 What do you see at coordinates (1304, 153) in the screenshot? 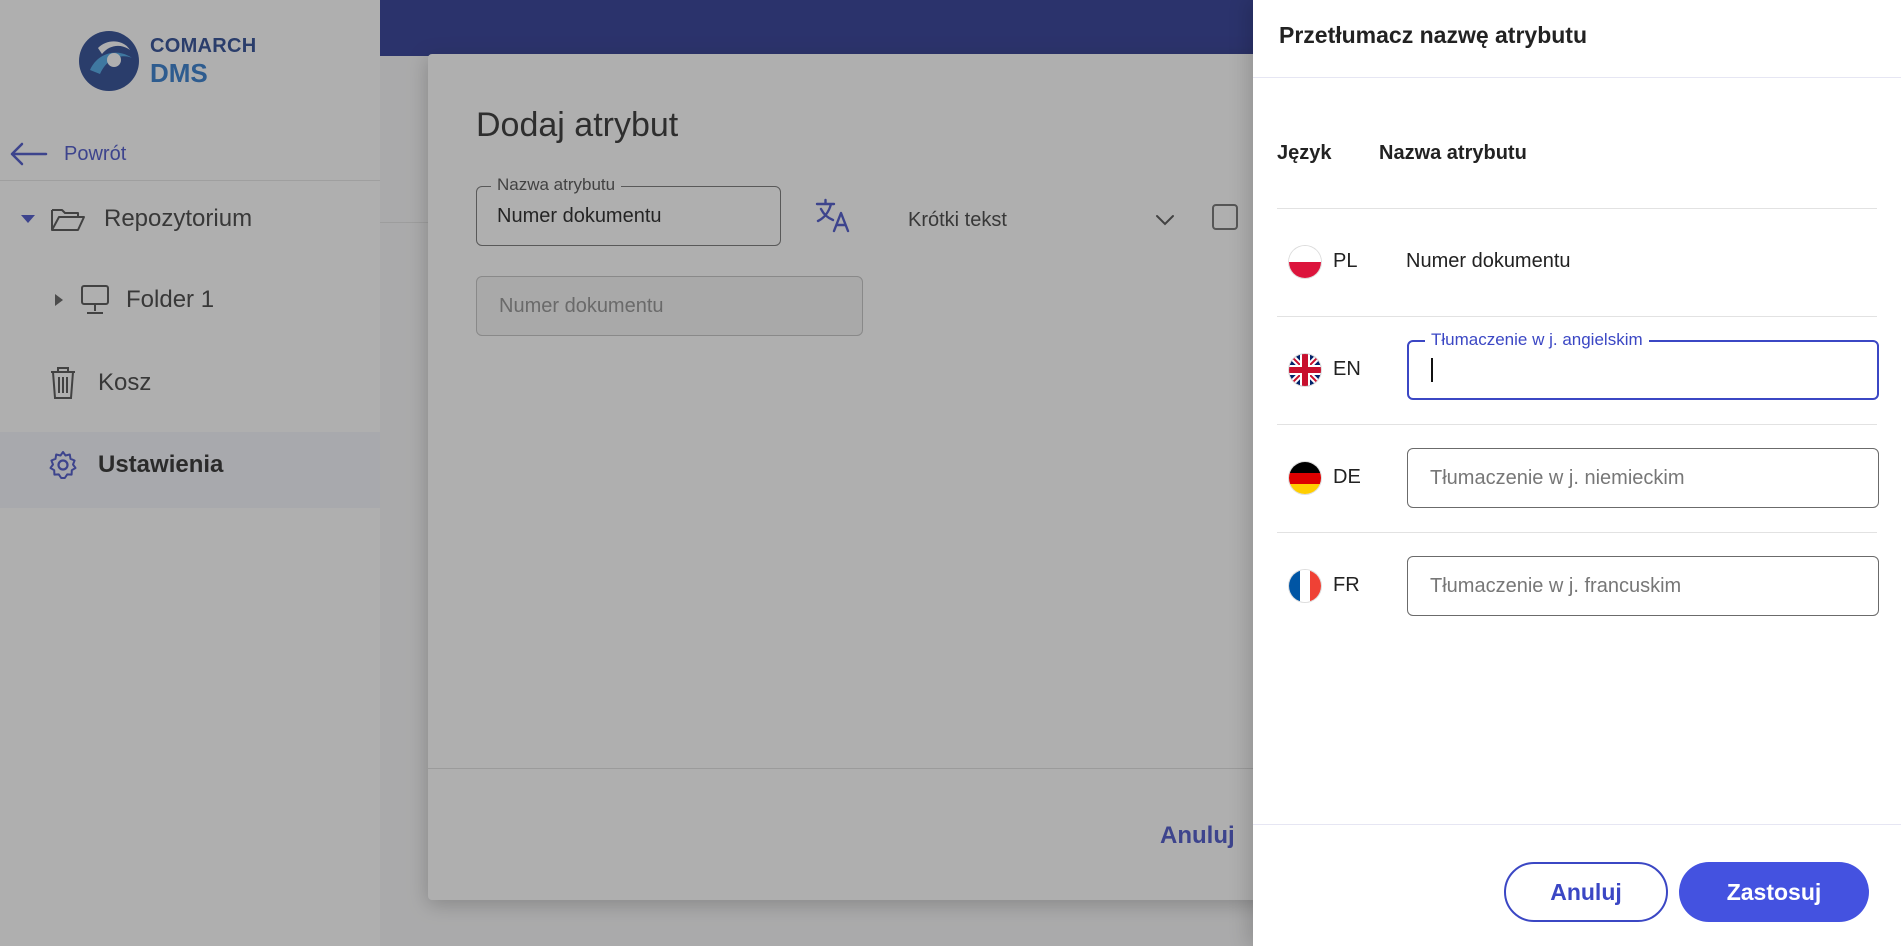
I see `column-header-language: Język` at bounding box center [1304, 153].